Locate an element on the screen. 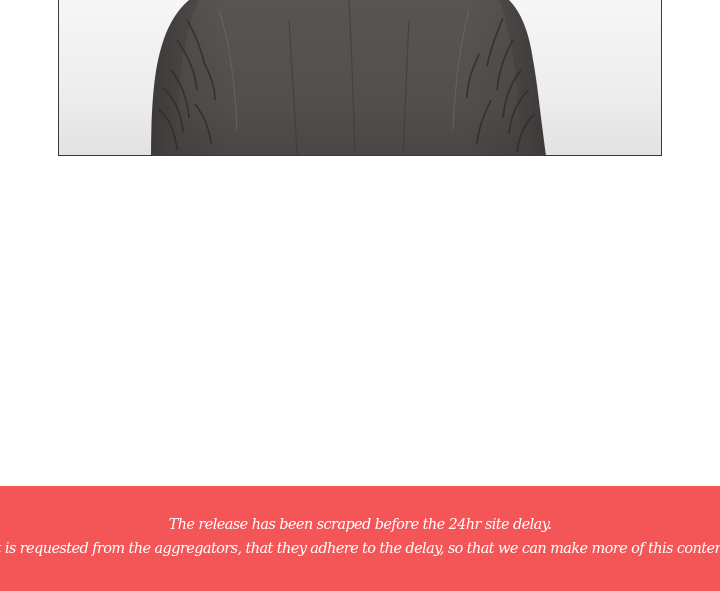 This screenshot has width=720, height=591. panel-artwork is located at coordinates (348, 77).